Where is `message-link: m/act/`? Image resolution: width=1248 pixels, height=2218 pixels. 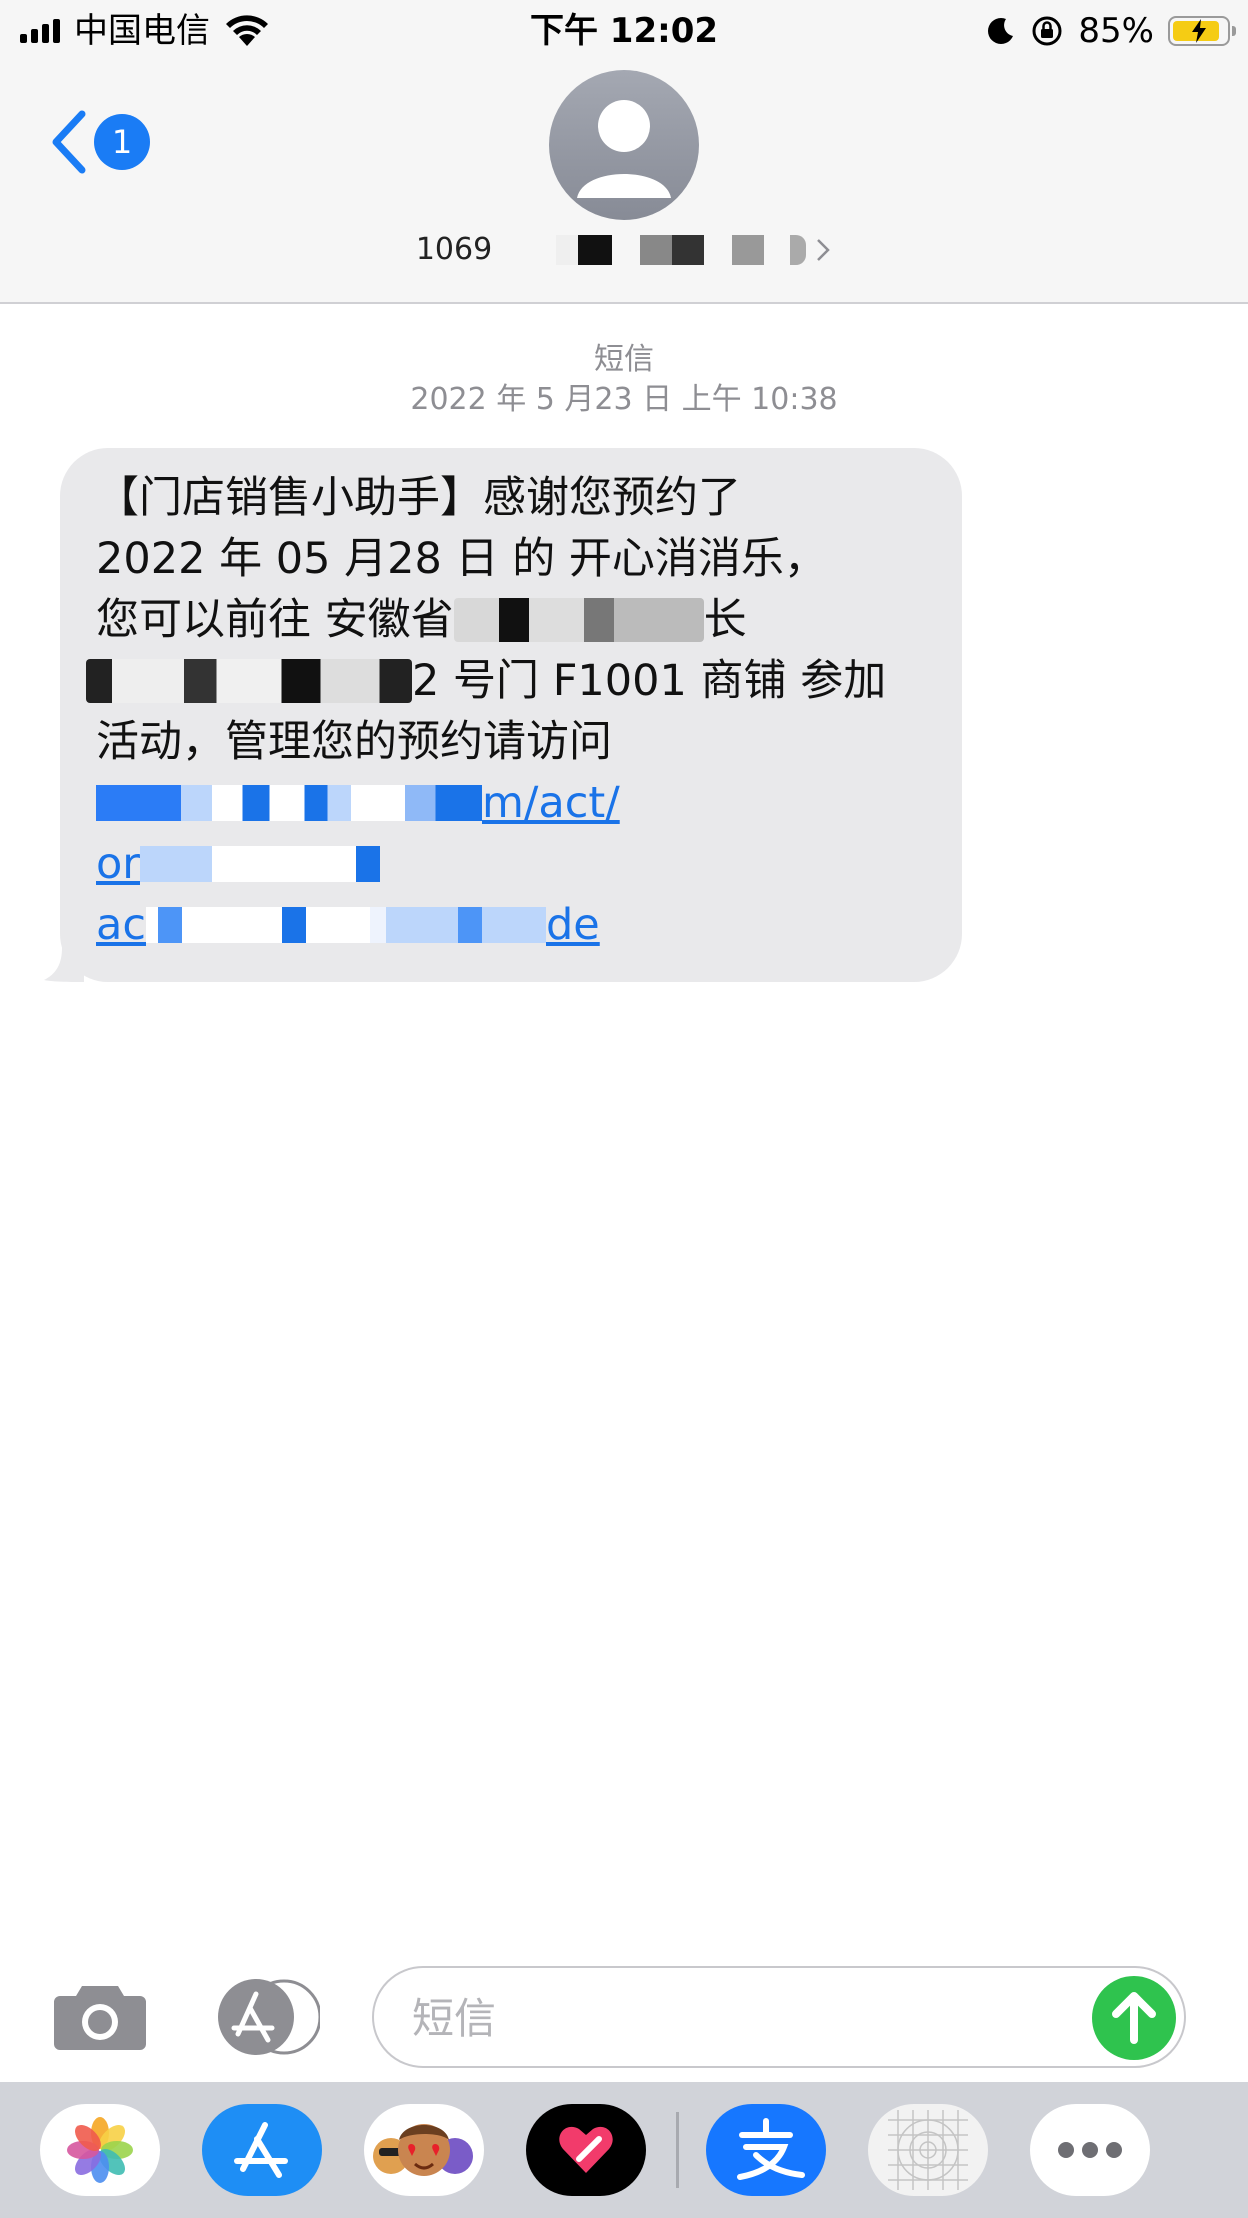
message-link: m/act/ is located at coordinates (511, 803).